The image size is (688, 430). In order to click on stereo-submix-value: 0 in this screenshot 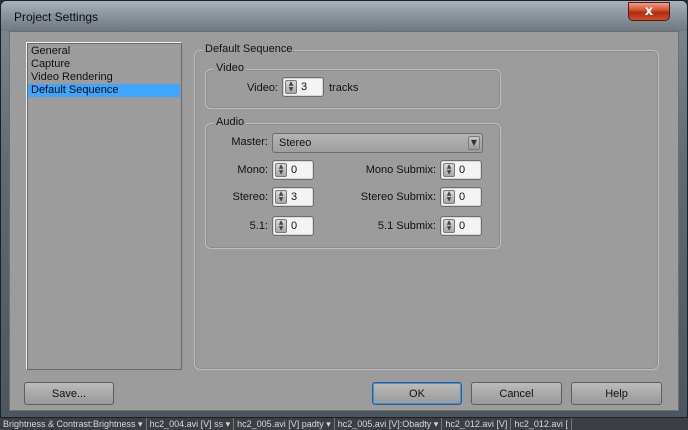, I will do `click(462, 197)`.